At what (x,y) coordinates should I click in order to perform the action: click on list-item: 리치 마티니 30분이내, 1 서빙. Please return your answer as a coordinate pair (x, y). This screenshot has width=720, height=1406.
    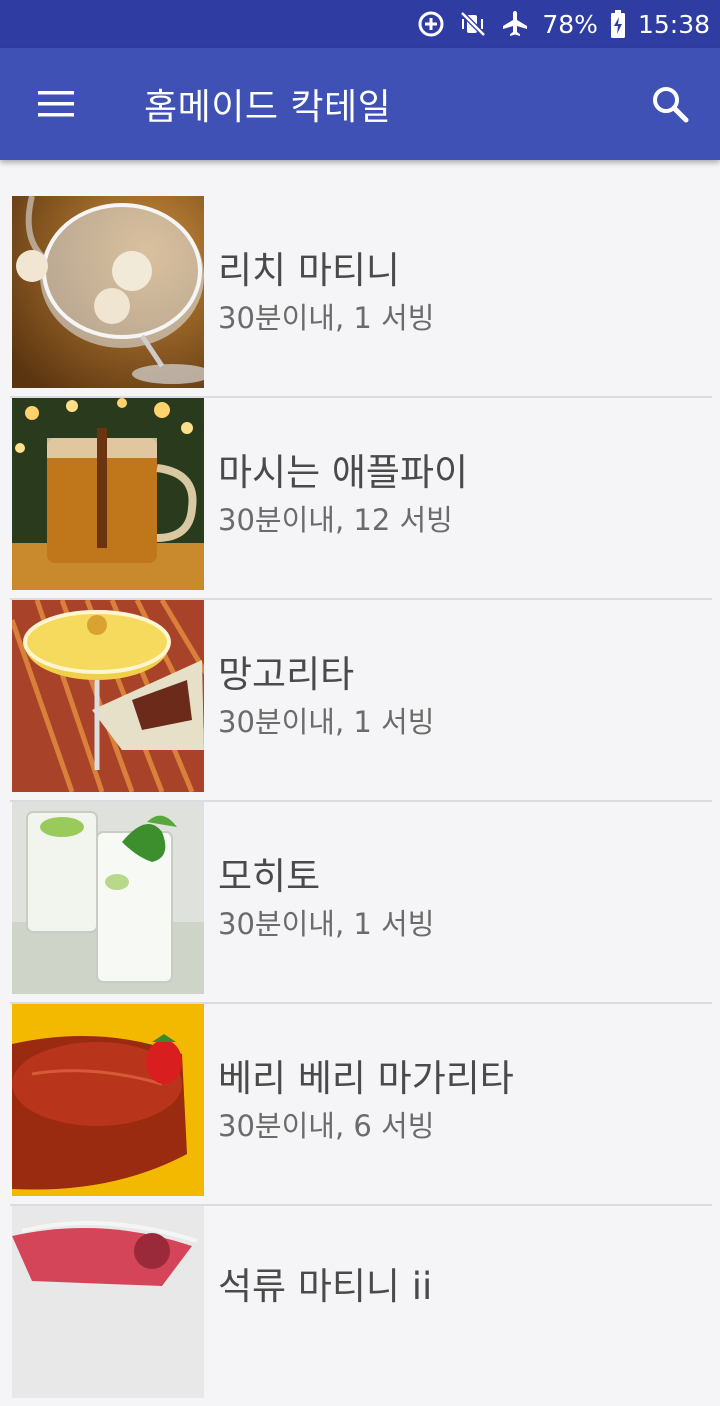
    Looking at the image, I should click on (360, 295).